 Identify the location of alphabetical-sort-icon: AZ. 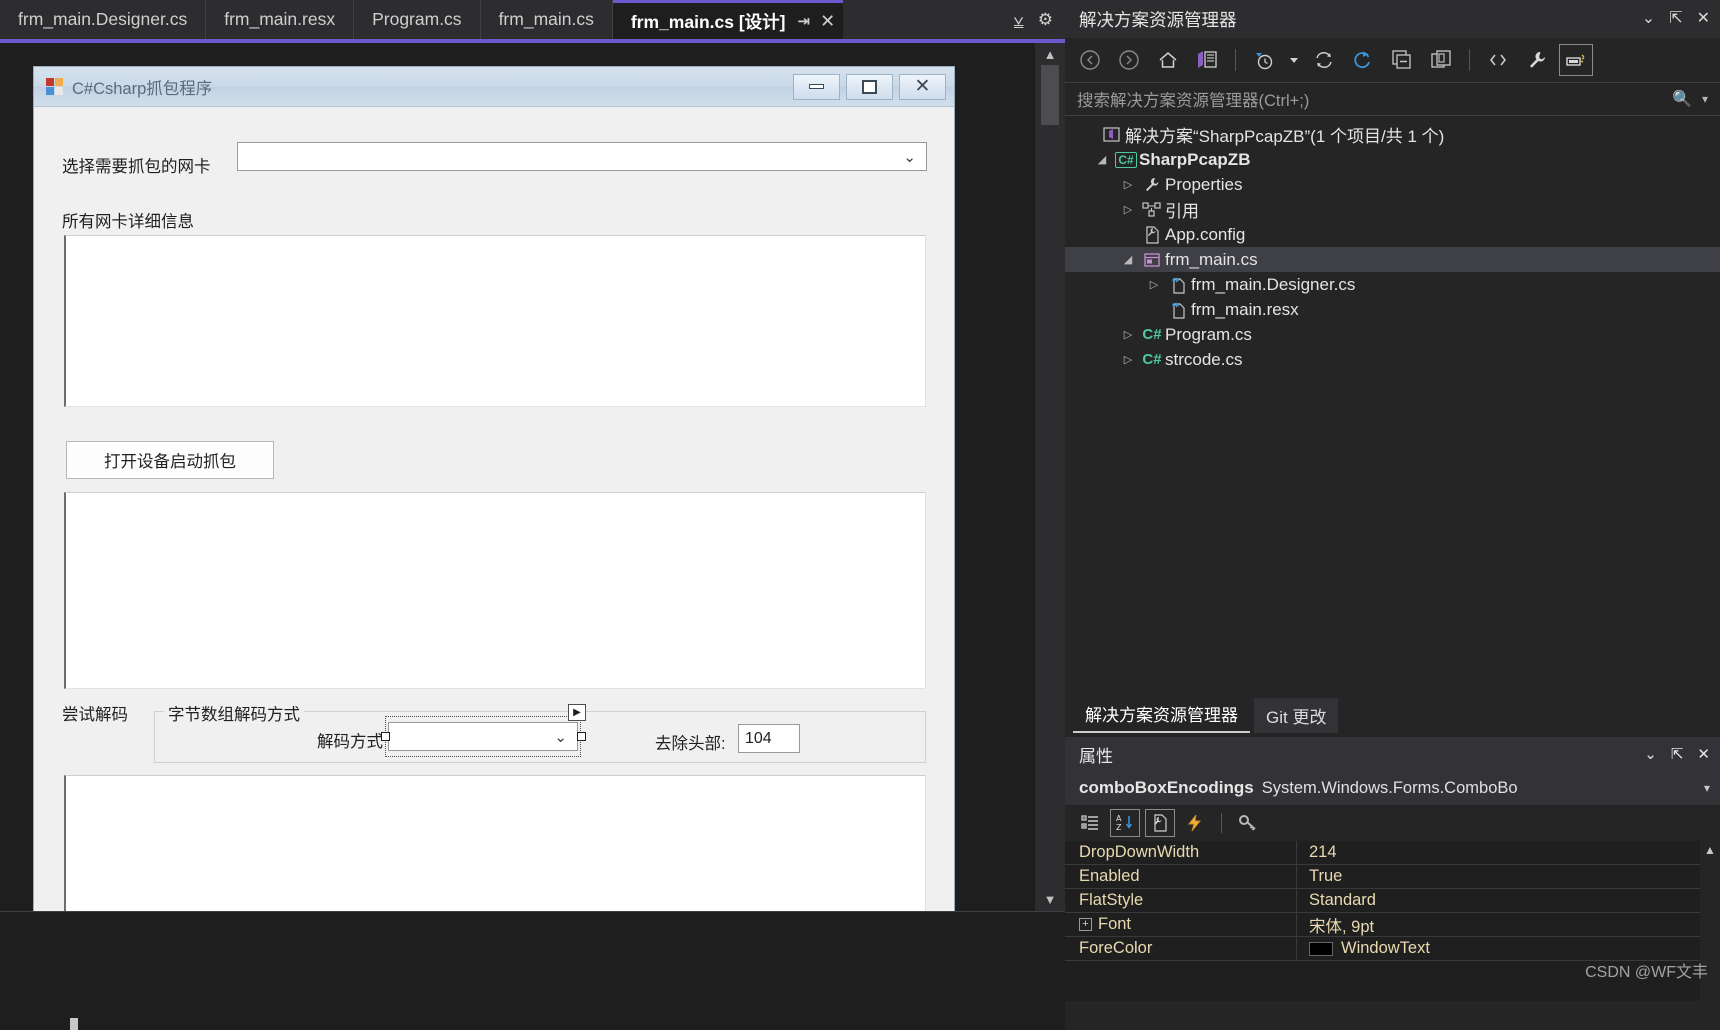
(1125, 823).